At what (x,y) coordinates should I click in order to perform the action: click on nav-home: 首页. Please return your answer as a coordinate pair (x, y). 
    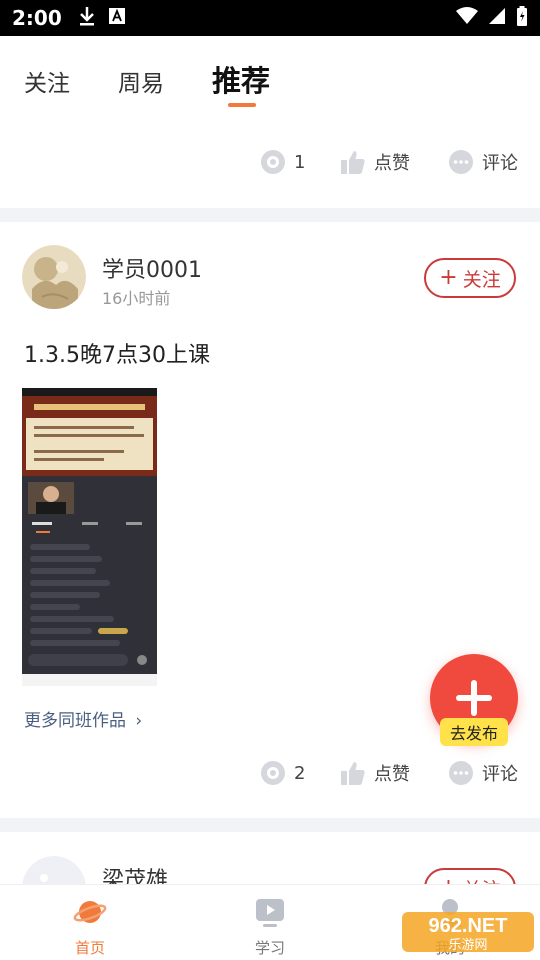
    Looking at the image, I should click on (90, 926).